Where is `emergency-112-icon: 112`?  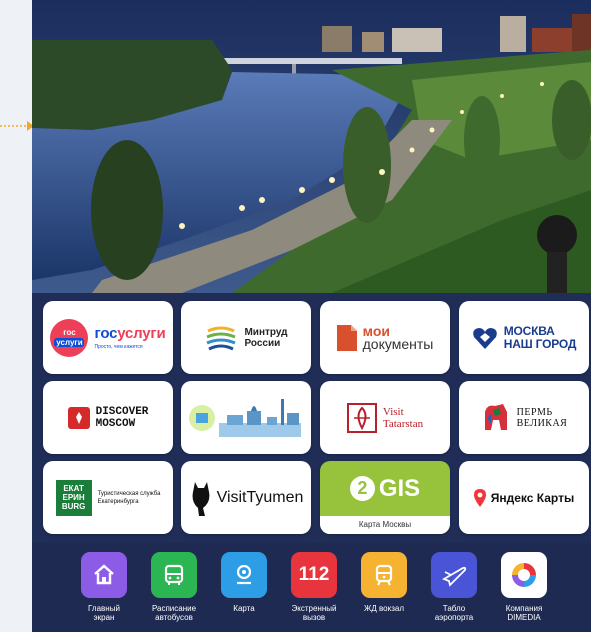 emergency-112-icon: 112 is located at coordinates (314, 575).